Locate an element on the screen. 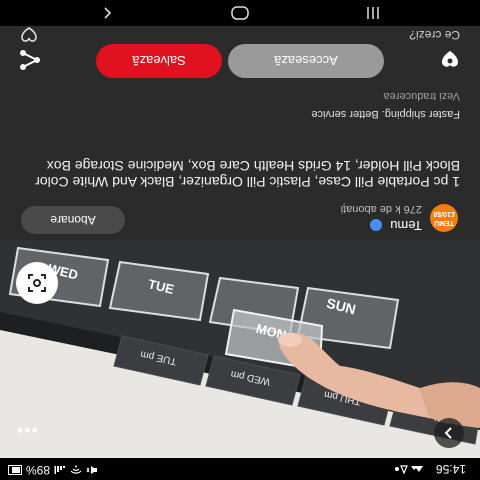 Image resolution: width=480 pixels, height=480 pixels. save-button: Salvează is located at coordinates (159, 61).